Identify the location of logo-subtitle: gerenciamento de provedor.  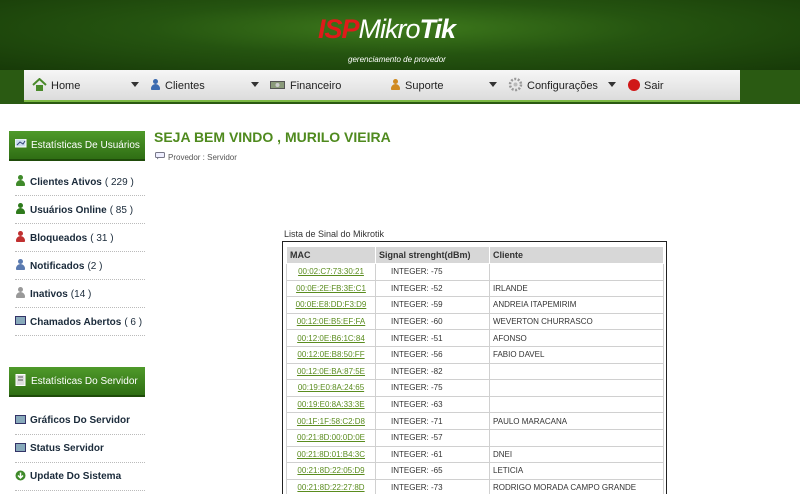
(397, 59).